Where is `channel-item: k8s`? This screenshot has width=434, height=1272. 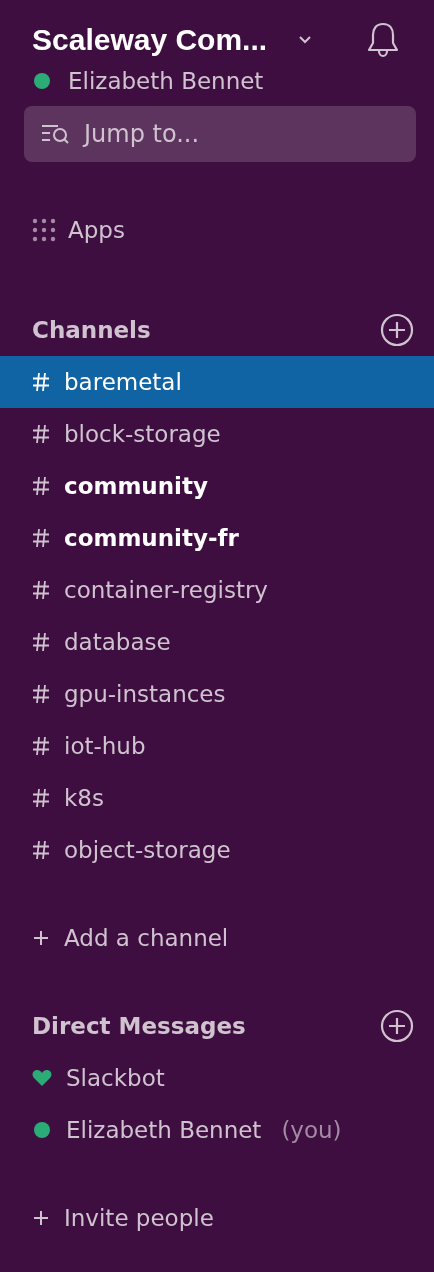 channel-item: k8s is located at coordinates (217, 798).